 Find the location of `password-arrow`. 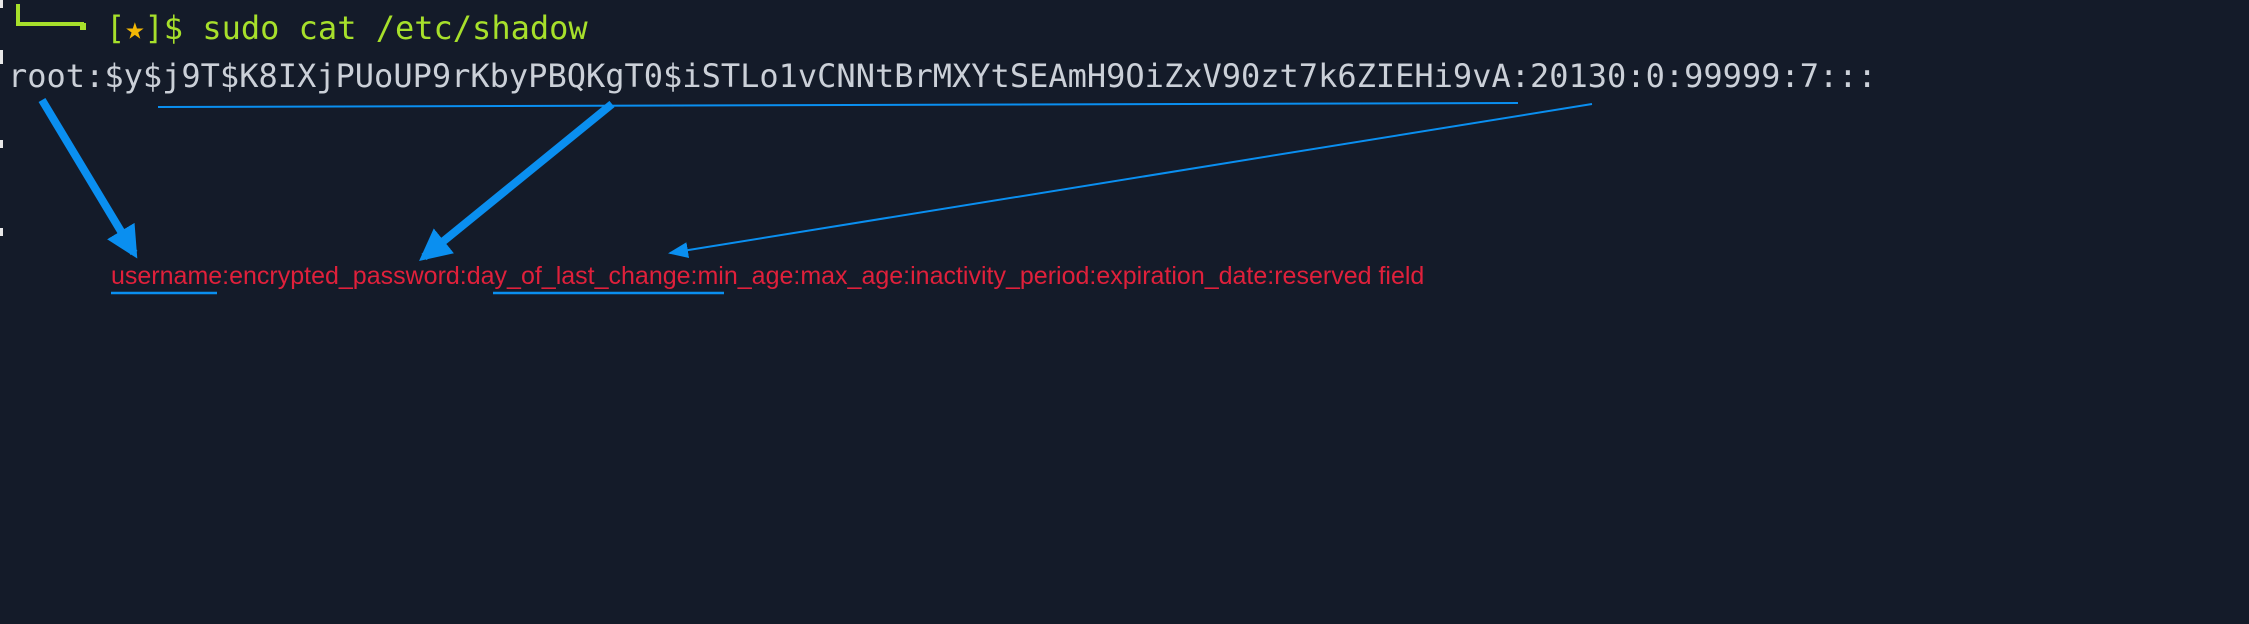

password-arrow is located at coordinates (517, 181).